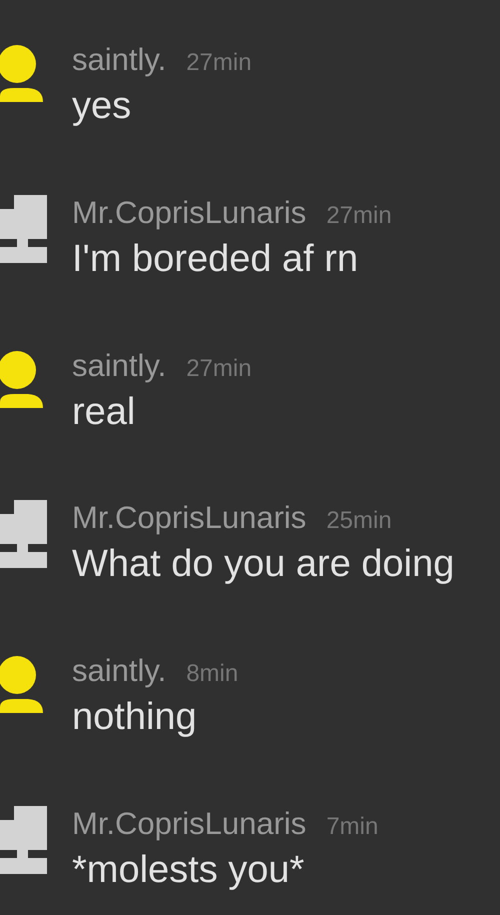 The width and height of the screenshot is (500, 915). I want to click on message-text: yes, so click(102, 106).